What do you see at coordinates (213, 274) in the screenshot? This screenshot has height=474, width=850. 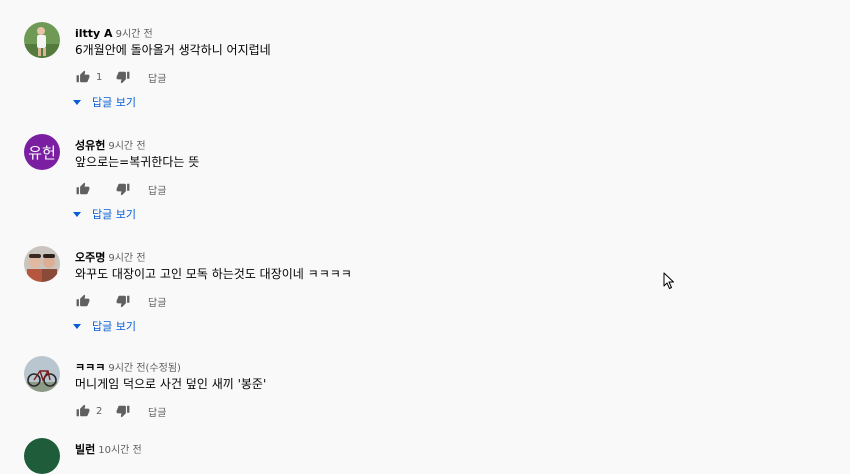 I see `comment-text: 와꾸도 대장이고 고인 모독 하는것도 대장이네 ㅋㅋㅋㅋ` at bounding box center [213, 274].